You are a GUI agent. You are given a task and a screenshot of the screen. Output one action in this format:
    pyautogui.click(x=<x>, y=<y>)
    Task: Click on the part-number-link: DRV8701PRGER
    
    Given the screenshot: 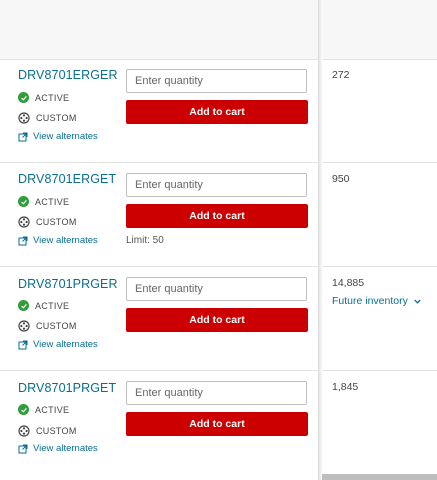 What is the action you would take?
    pyautogui.click(x=68, y=284)
    